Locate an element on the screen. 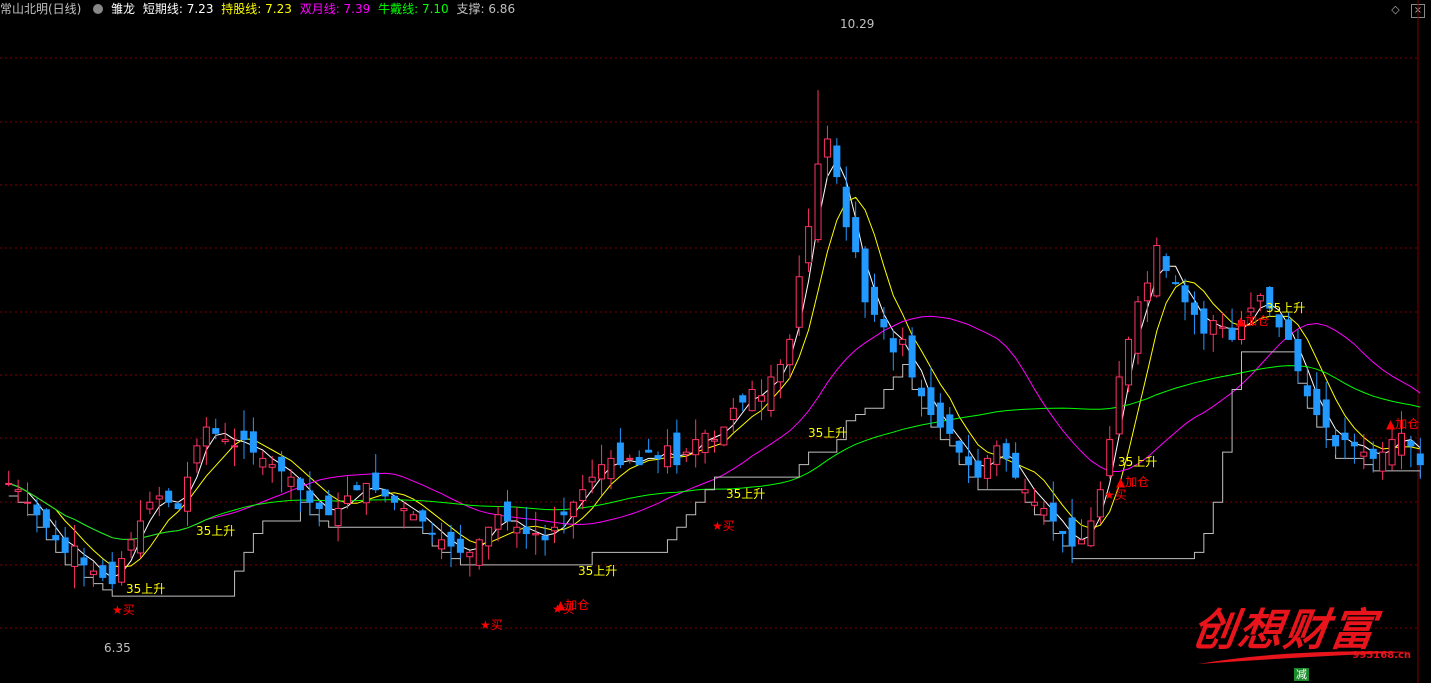  brand-url: 995168.cn is located at coordinates (1381, 655).